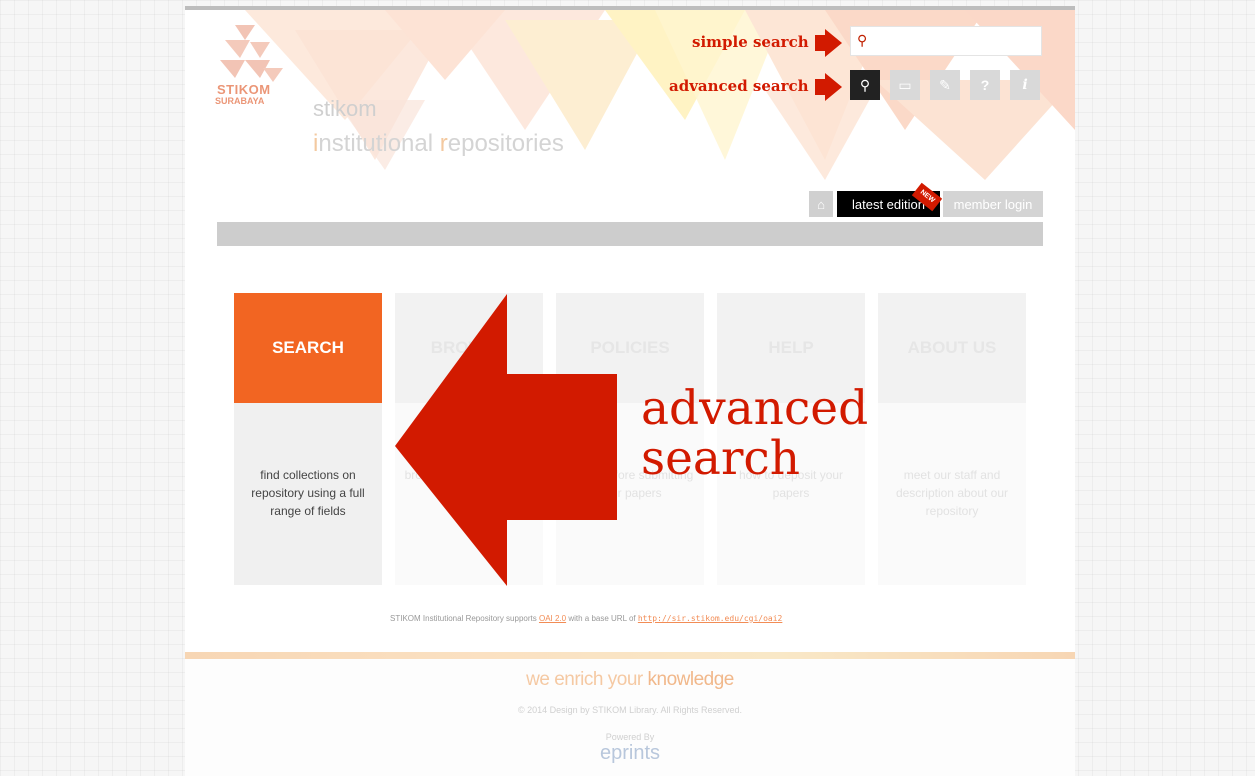 Image resolution: width=1255 pixels, height=776 pixels. I want to click on folder-icon: ▭, so click(905, 84).